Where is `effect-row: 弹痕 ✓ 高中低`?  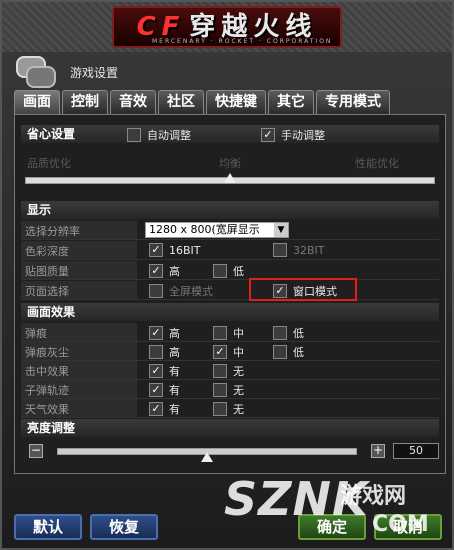
effect-row: 弹痕 ✓ 高中低 is located at coordinates (230, 332).